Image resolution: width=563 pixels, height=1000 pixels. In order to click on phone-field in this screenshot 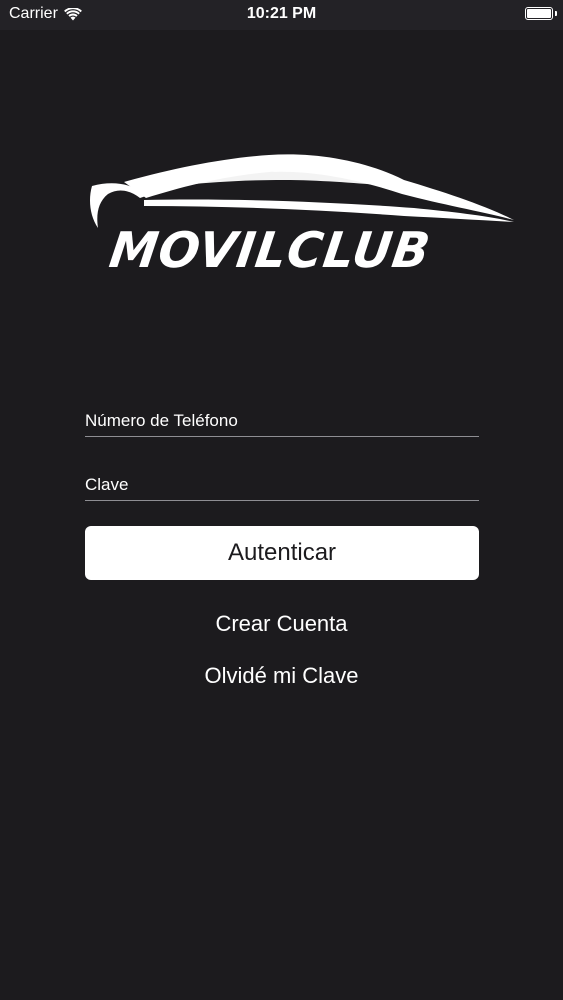, I will do `click(282, 418)`.